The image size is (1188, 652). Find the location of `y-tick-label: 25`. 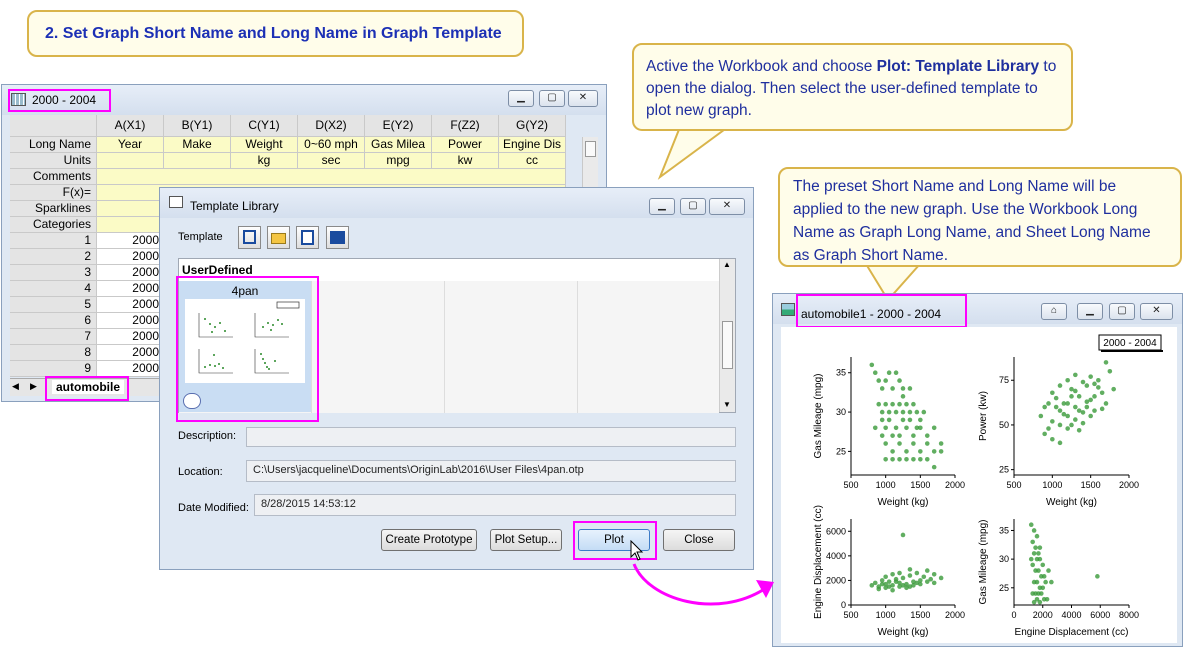

y-tick-label: 25 is located at coordinates (841, 451).